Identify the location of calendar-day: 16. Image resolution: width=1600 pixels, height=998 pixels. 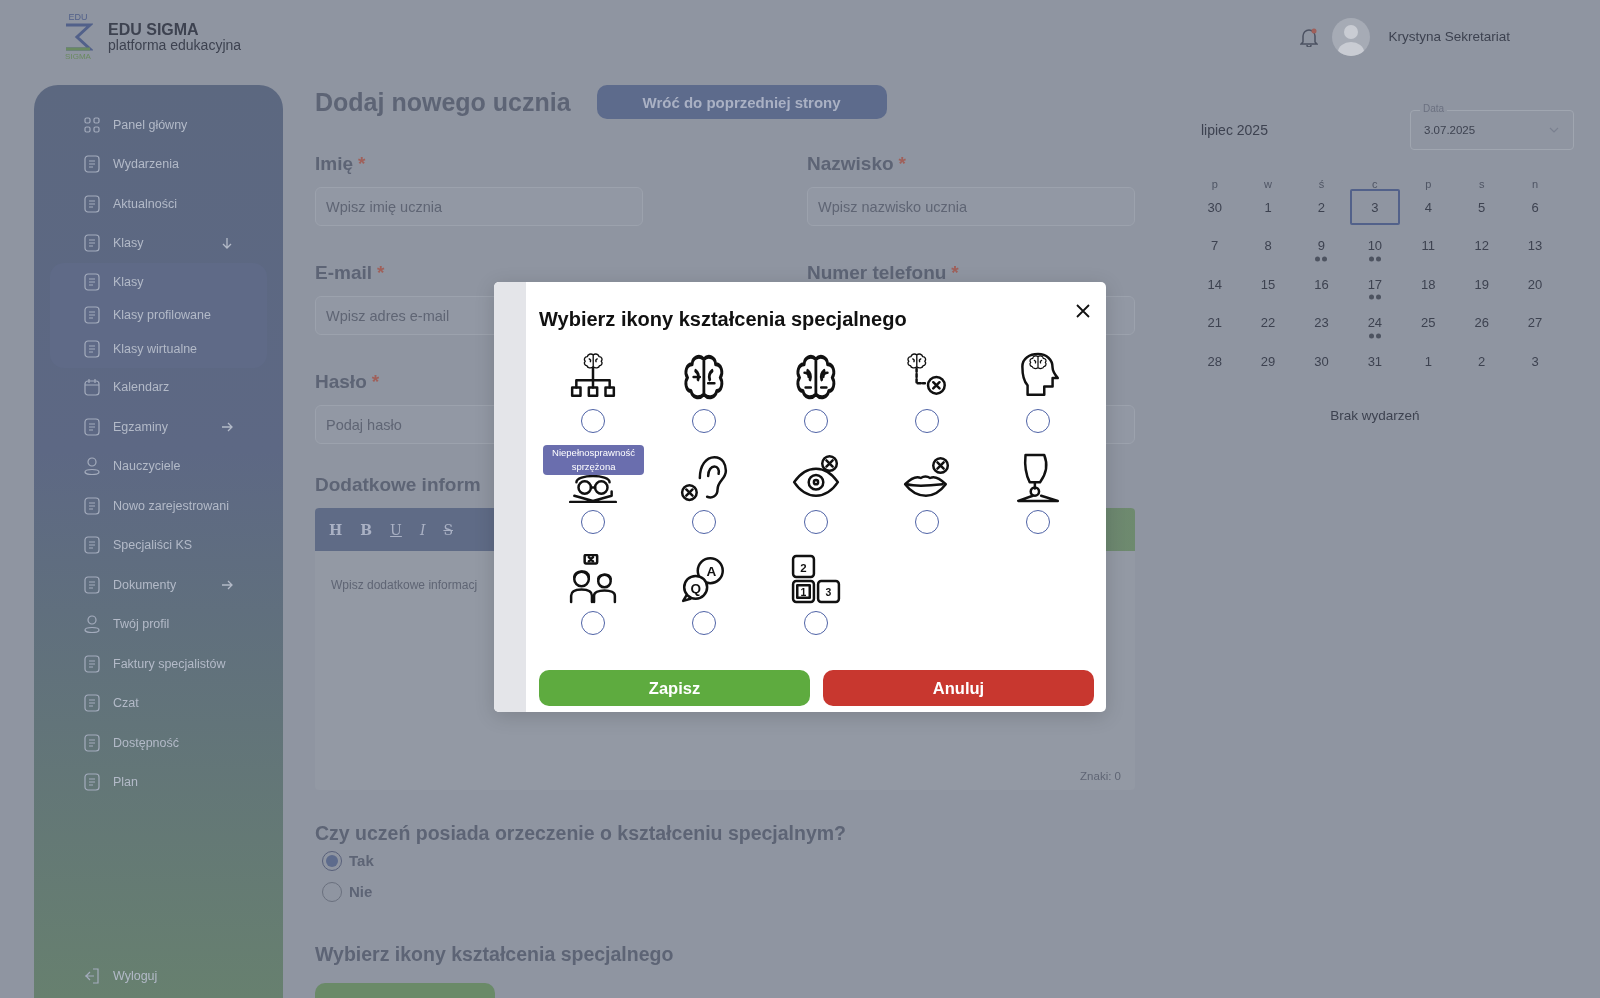
(1321, 284).